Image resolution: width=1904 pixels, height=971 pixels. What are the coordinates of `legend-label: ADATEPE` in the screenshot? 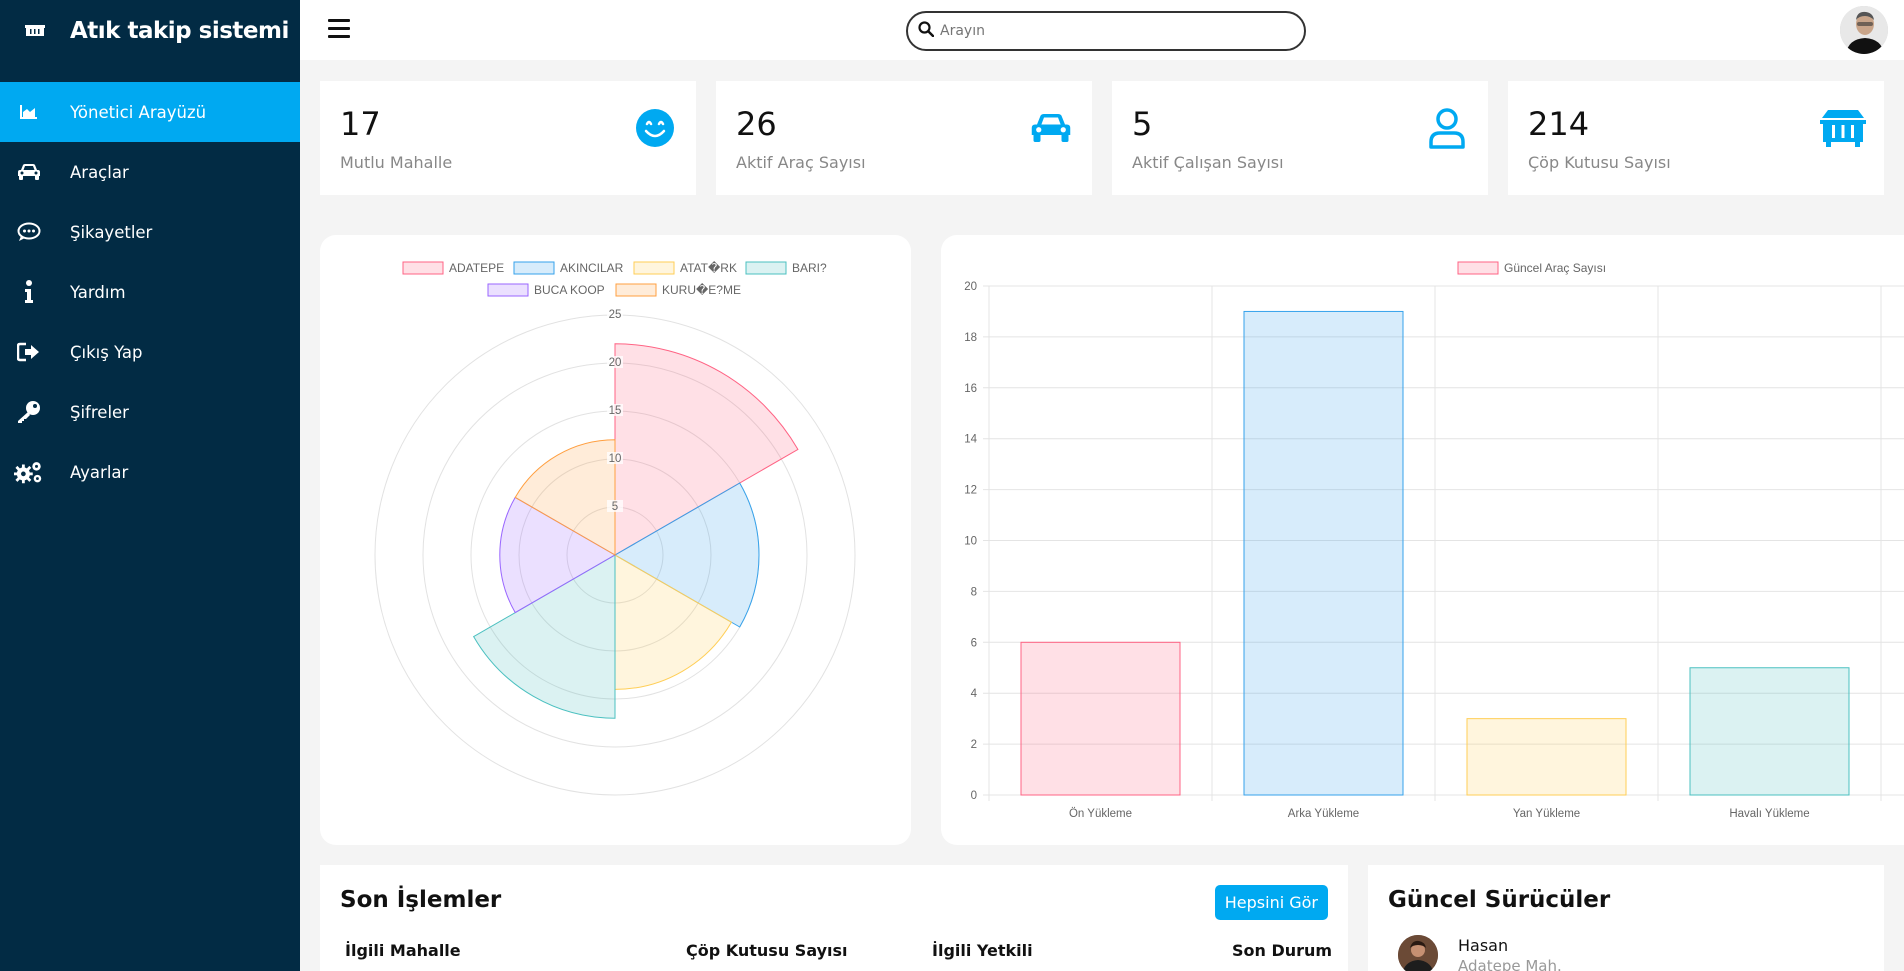 It's located at (476, 268).